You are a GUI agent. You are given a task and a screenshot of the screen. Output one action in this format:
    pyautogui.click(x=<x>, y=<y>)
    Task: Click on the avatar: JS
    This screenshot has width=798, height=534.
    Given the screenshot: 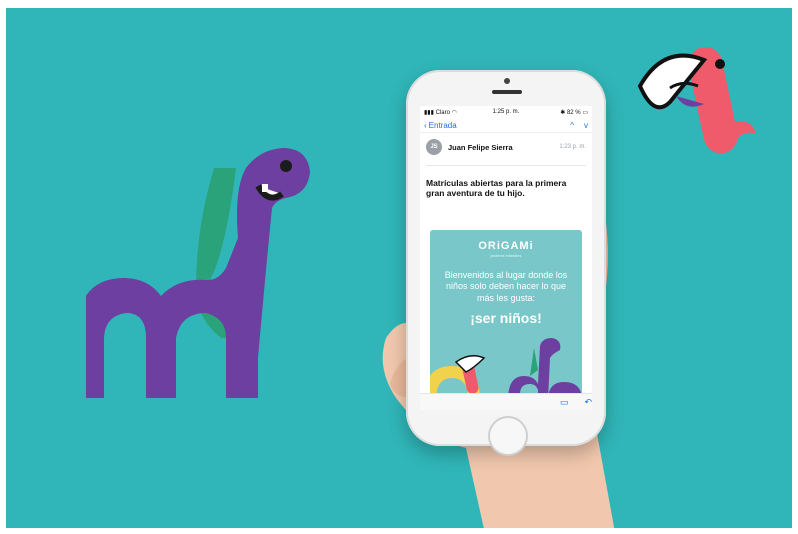 What is the action you would take?
    pyautogui.click(x=434, y=147)
    